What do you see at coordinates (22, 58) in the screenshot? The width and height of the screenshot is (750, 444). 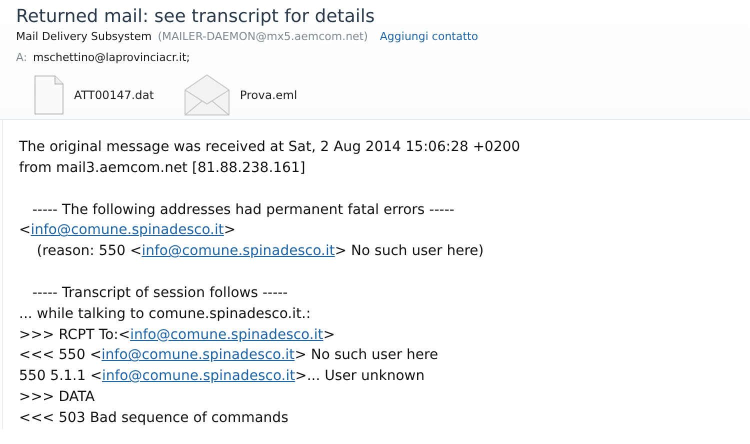 I see `to-label: A:` at bounding box center [22, 58].